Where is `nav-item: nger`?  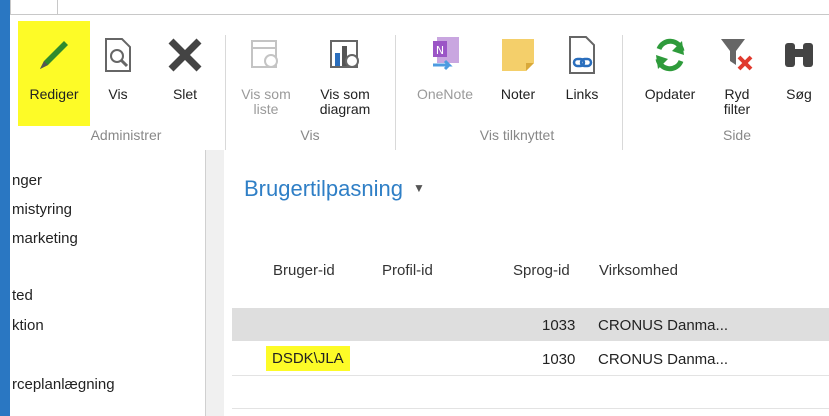 nav-item: nger is located at coordinates (27, 180).